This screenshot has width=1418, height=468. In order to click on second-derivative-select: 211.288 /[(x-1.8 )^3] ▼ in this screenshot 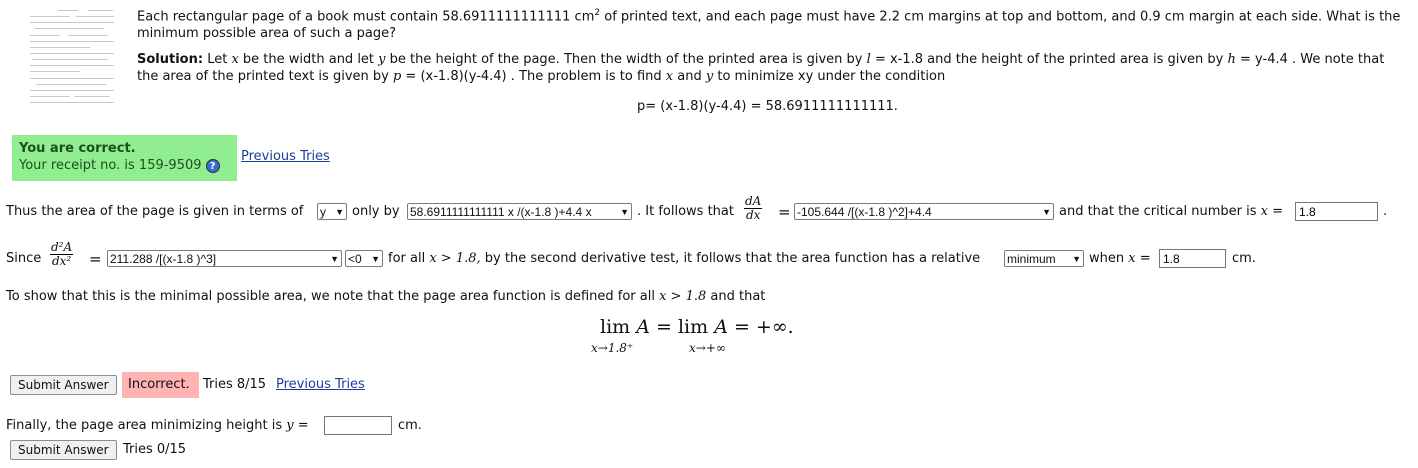, I will do `click(224, 258)`.